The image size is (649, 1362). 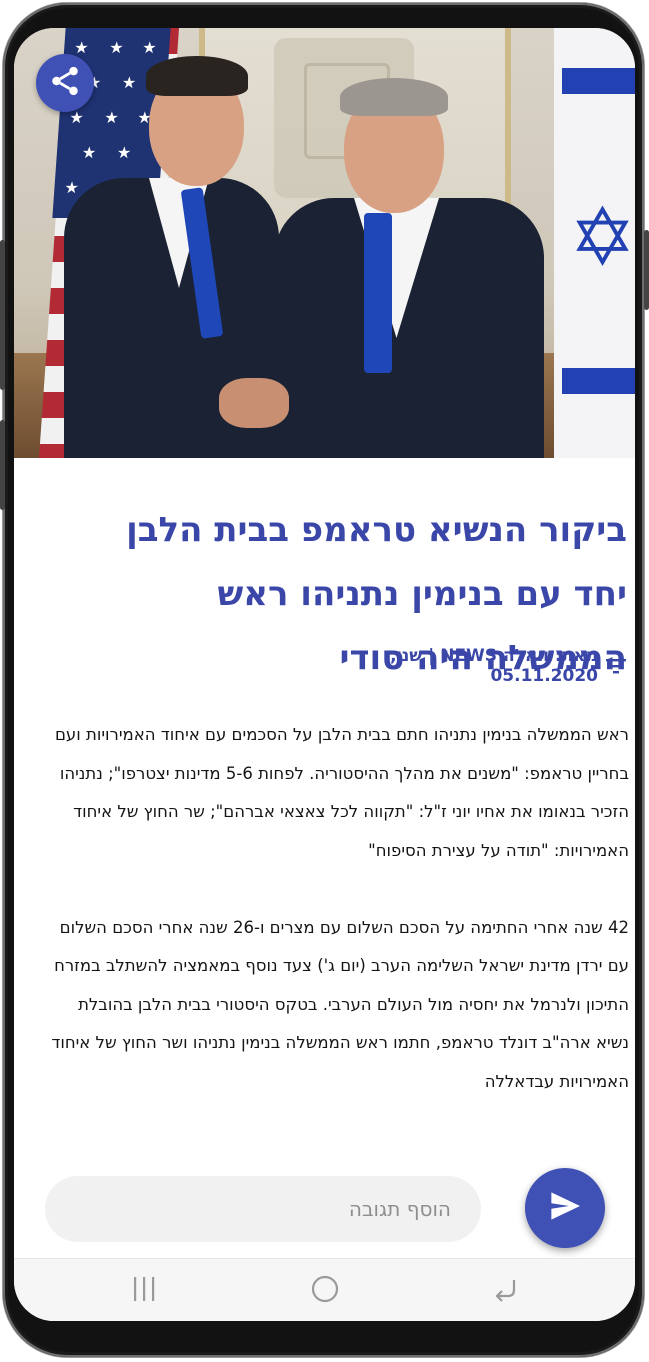 I want to click on recents-icon, so click(x=144, y=1291).